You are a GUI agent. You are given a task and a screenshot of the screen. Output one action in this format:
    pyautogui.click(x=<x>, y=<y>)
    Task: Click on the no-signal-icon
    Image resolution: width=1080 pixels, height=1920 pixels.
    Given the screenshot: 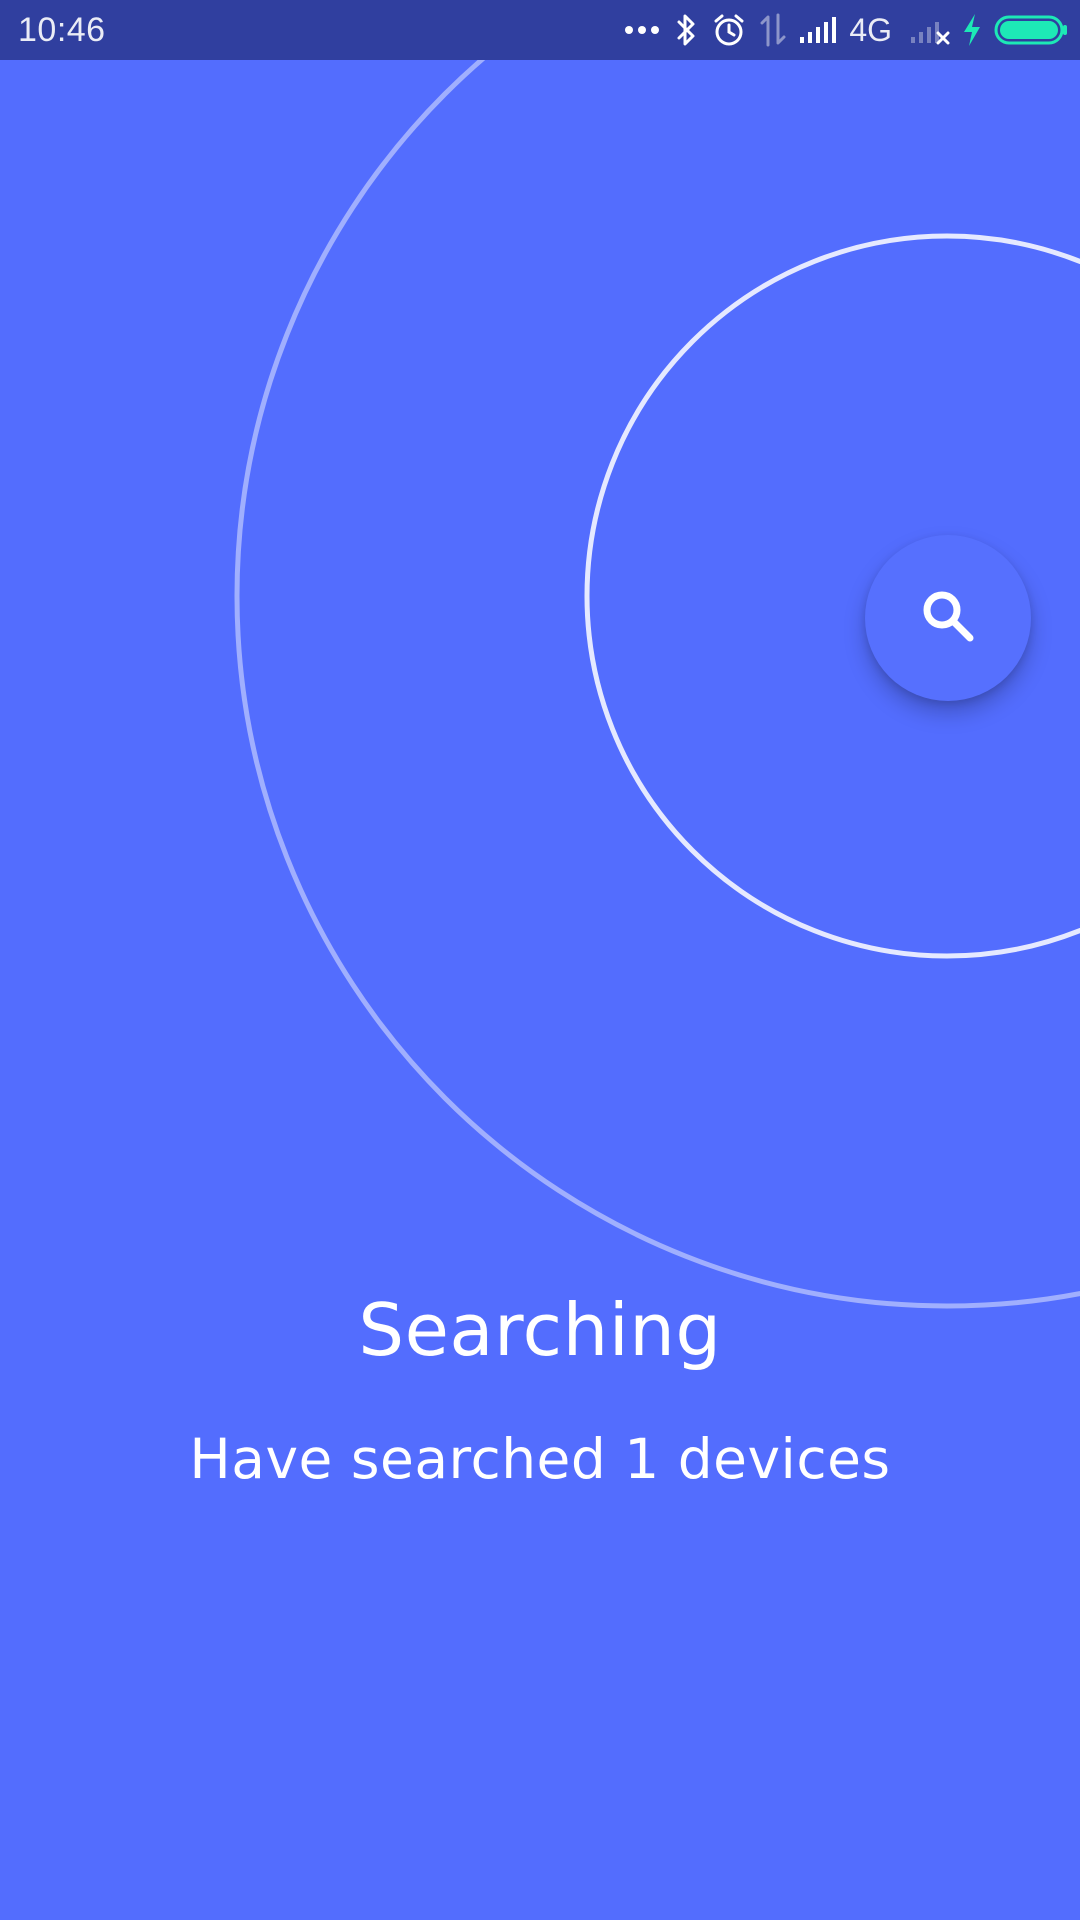 What is the action you would take?
    pyautogui.click(x=930, y=30)
    